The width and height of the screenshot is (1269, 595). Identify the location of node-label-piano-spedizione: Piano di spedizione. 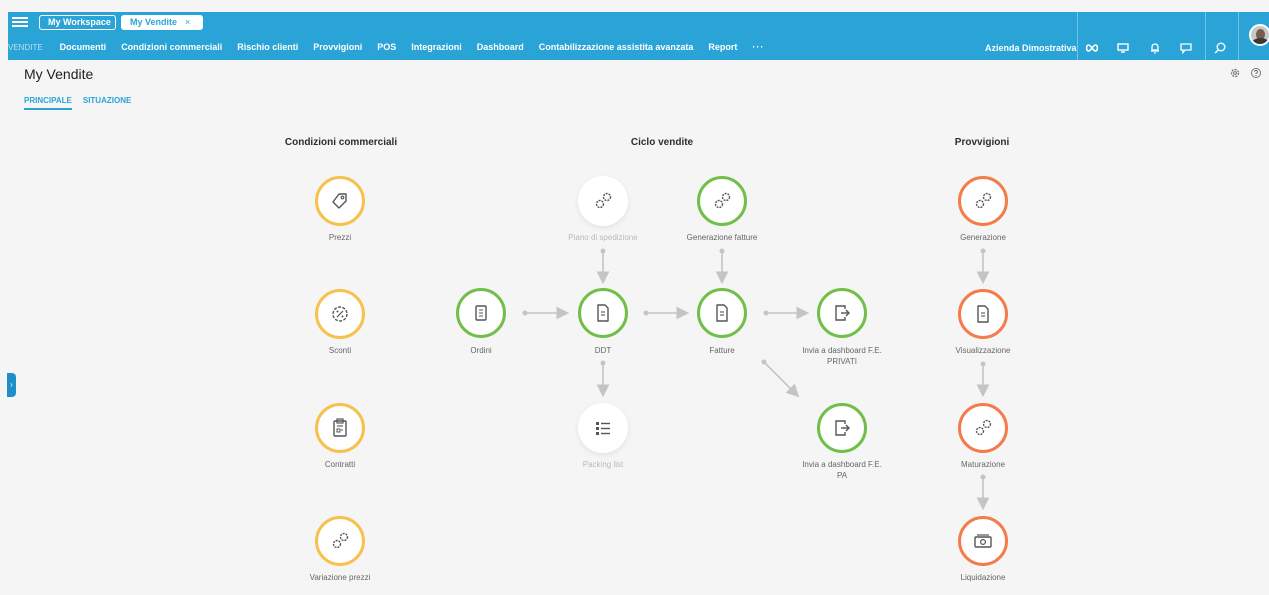
(603, 237).